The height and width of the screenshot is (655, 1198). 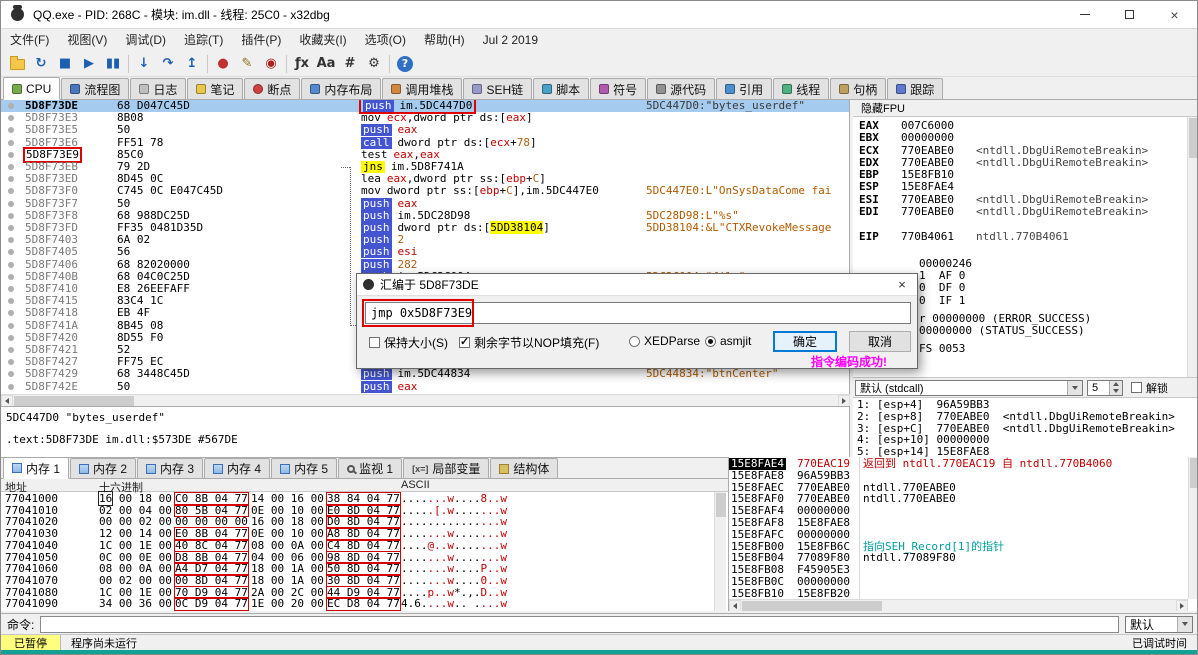 I want to click on menu-item-6: 选项(O), so click(x=385, y=40).